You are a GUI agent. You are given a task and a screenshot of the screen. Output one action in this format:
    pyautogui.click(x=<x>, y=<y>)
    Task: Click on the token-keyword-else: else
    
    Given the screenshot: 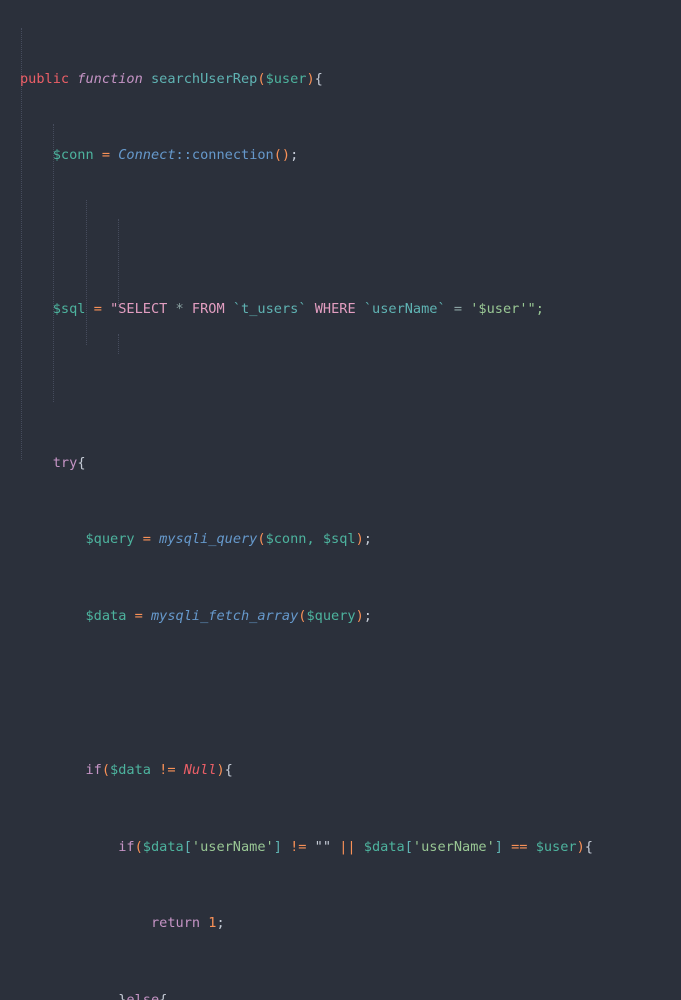 What is the action you would take?
    pyautogui.click(x=142, y=996)
    